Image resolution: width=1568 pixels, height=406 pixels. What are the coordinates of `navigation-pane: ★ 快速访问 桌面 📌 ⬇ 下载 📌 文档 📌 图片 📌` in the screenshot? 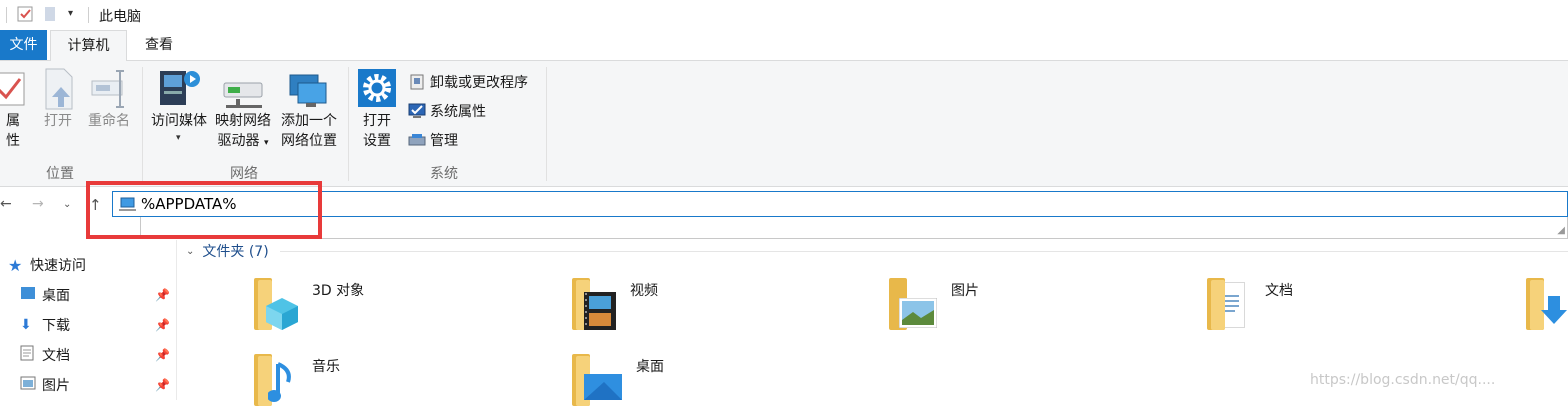 It's located at (88, 320).